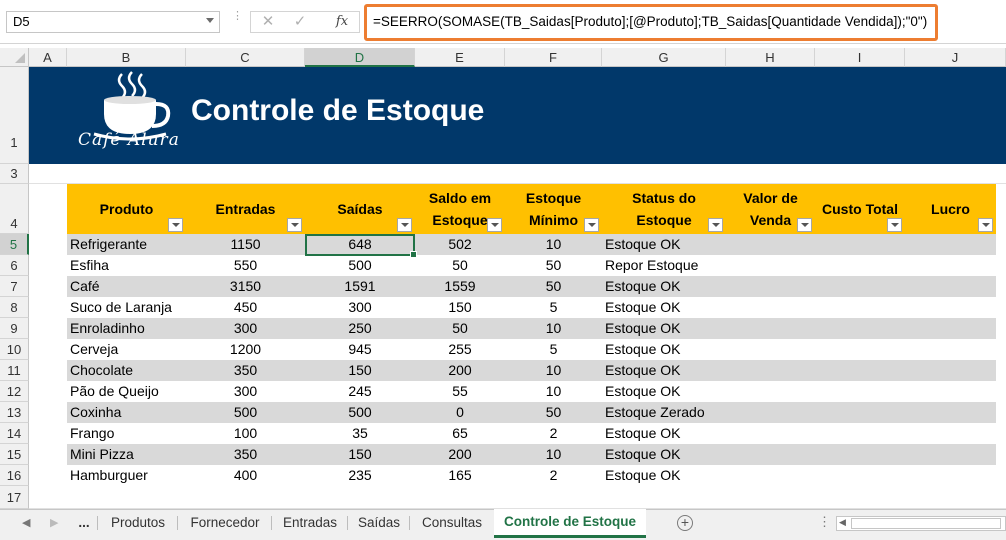 The height and width of the screenshot is (540, 1006). What do you see at coordinates (14, 174) in the screenshot?
I see `row-header-3: 3` at bounding box center [14, 174].